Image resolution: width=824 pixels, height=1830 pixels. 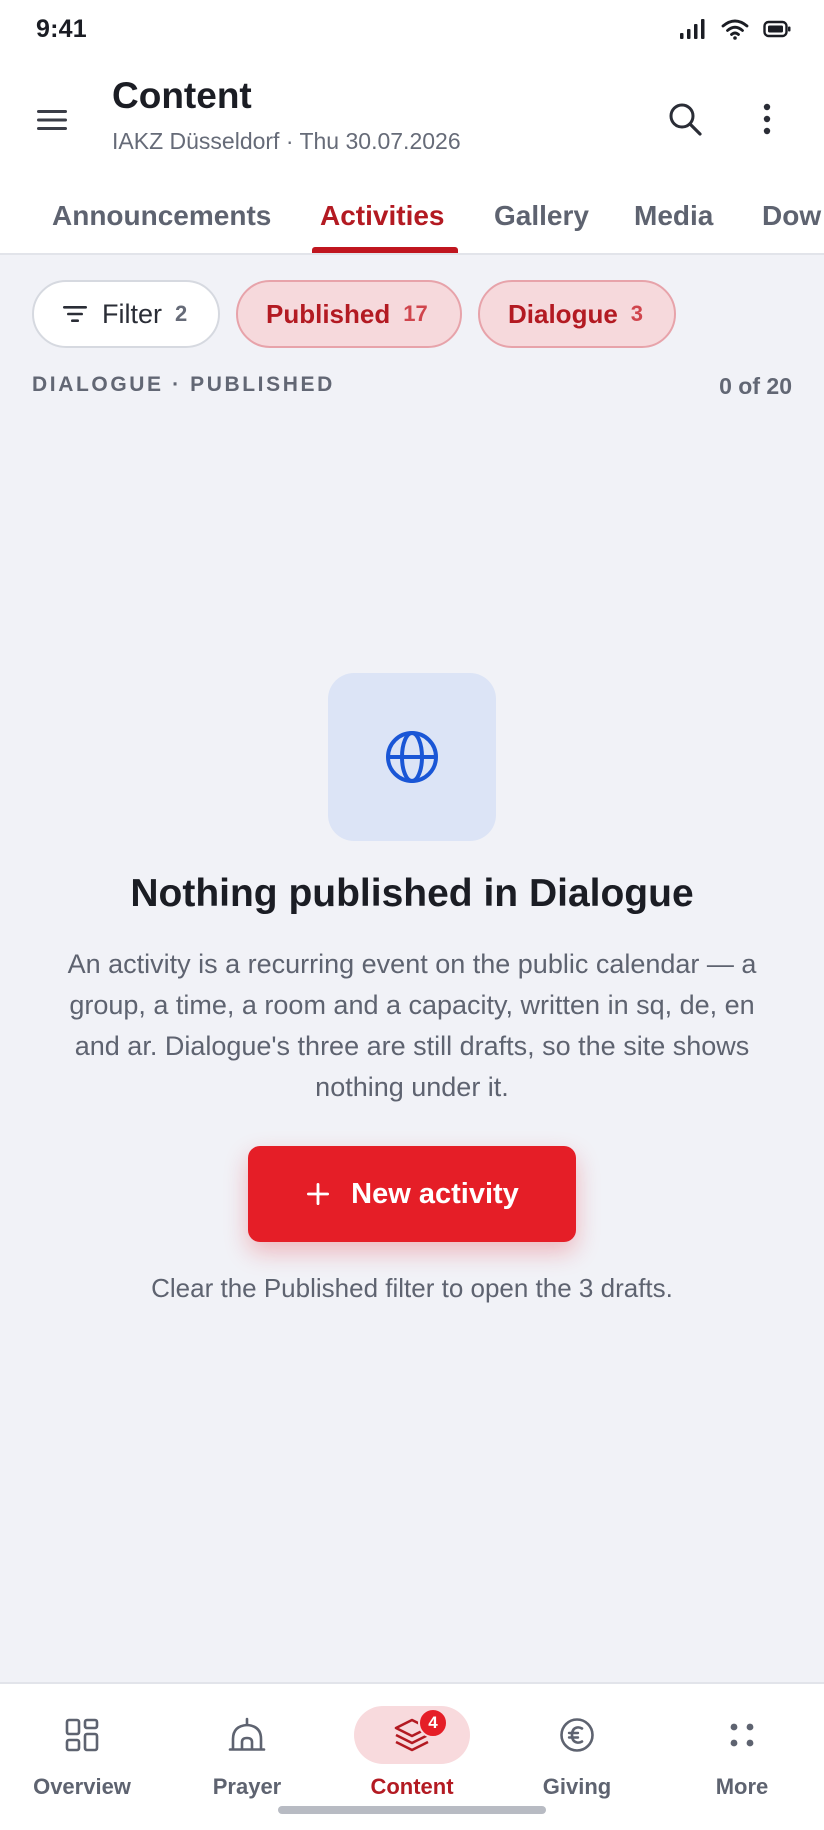 What do you see at coordinates (82, 1757) in the screenshot?
I see `nav-overview: Overview` at bounding box center [82, 1757].